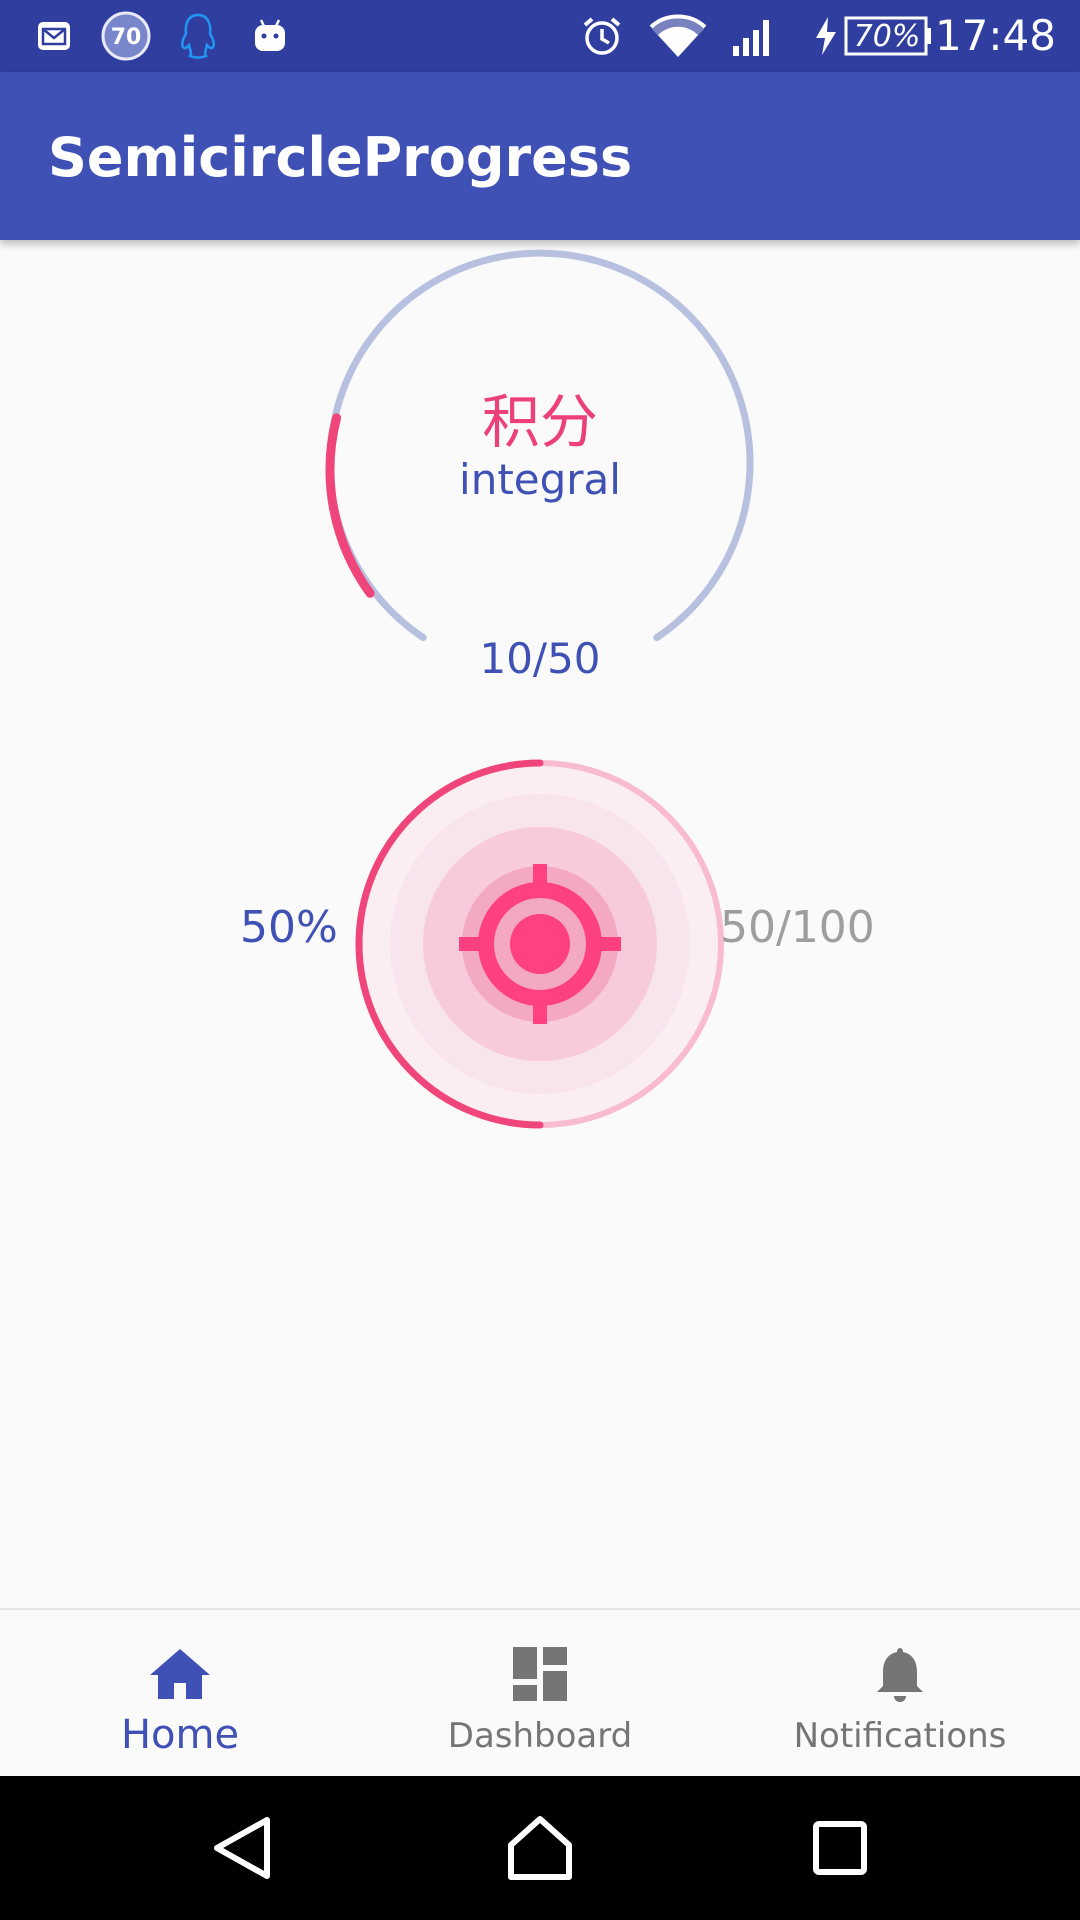  Describe the element at coordinates (826, 36) in the screenshot. I see `charging-icon` at that location.